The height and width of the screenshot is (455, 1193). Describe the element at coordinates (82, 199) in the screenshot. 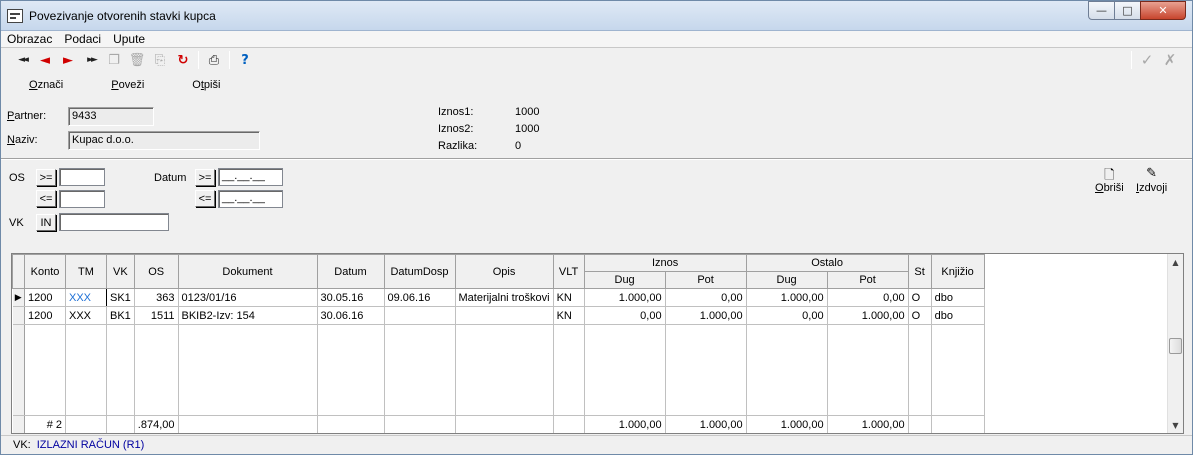

I see `os-to-input` at that location.